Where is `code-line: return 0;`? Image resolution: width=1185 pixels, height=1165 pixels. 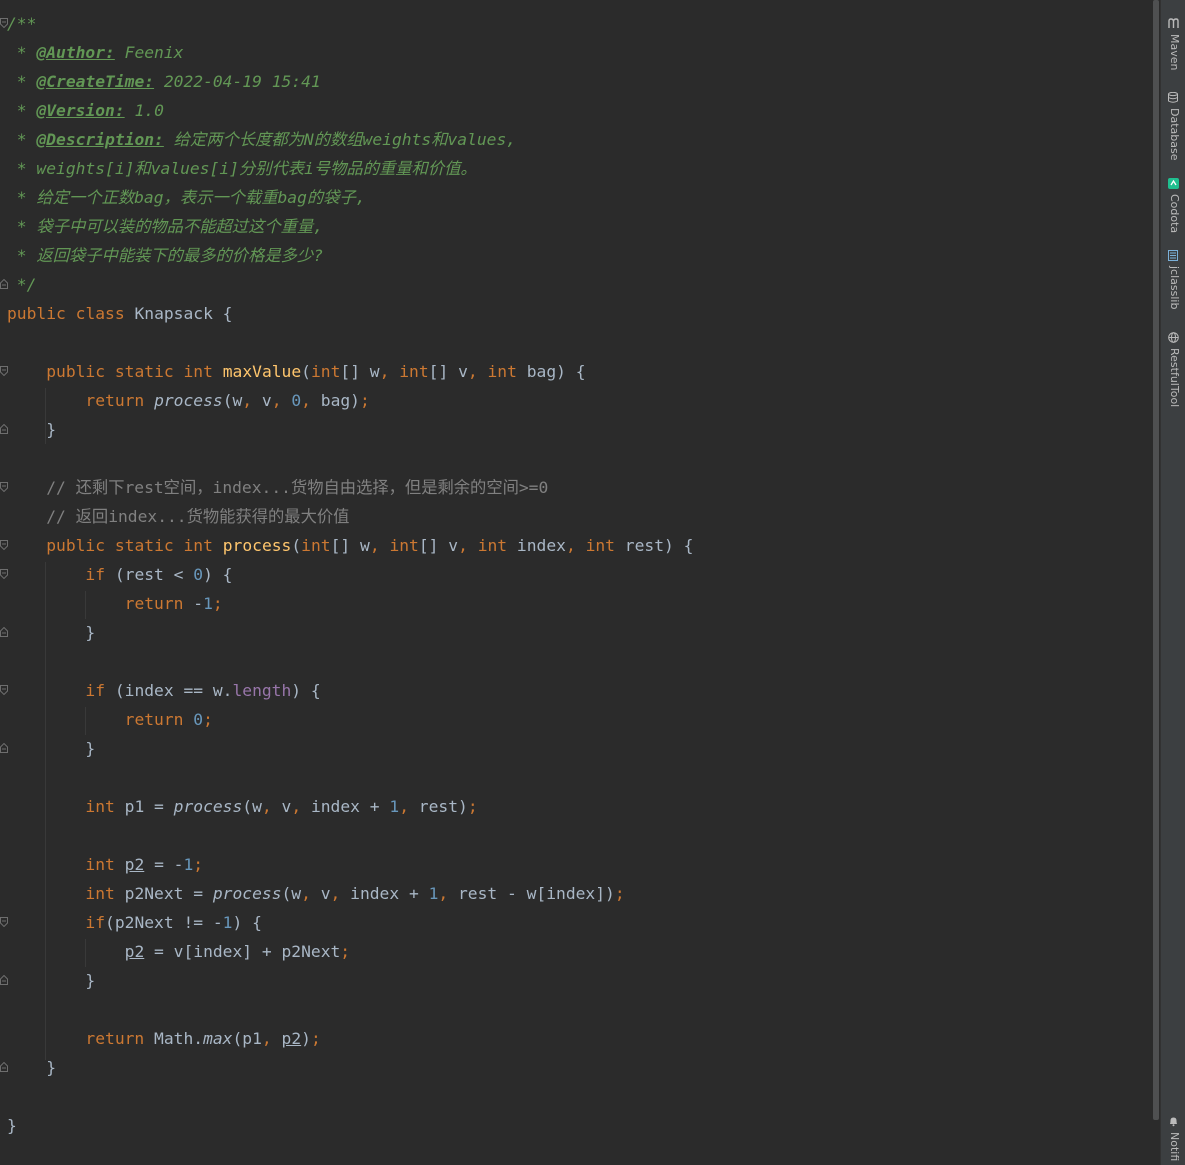
code-line: return 0; is located at coordinates (575, 719).